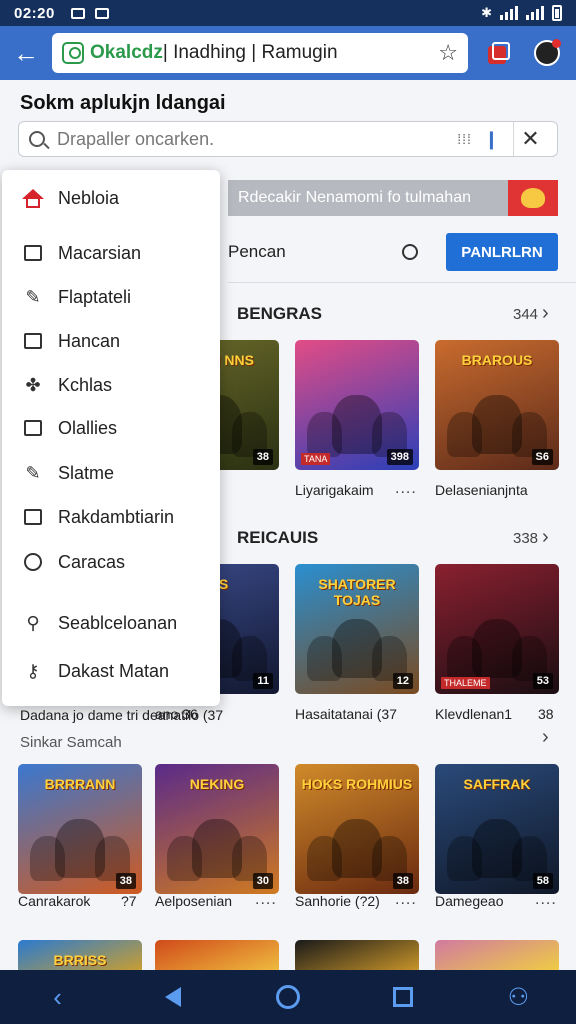 The image size is (576, 1024). I want to click on people-icon: ⚇, so click(518, 997).